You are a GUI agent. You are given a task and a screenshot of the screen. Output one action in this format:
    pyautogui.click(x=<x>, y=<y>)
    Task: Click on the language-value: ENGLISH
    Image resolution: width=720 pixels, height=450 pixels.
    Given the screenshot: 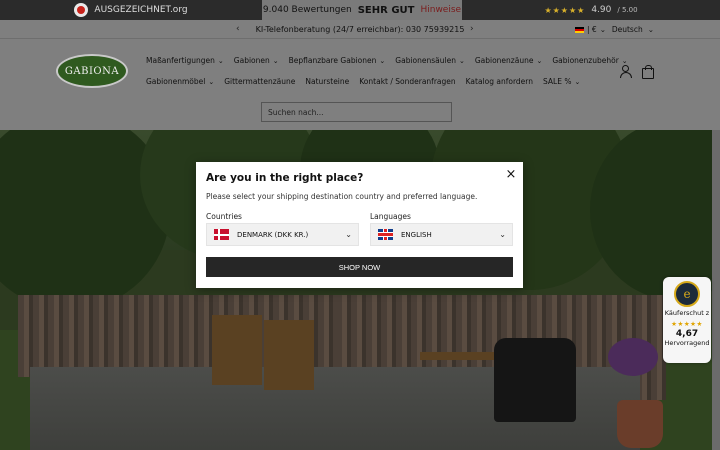 What is the action you would take?
    pyautogui.click(x=416, y=234)
    